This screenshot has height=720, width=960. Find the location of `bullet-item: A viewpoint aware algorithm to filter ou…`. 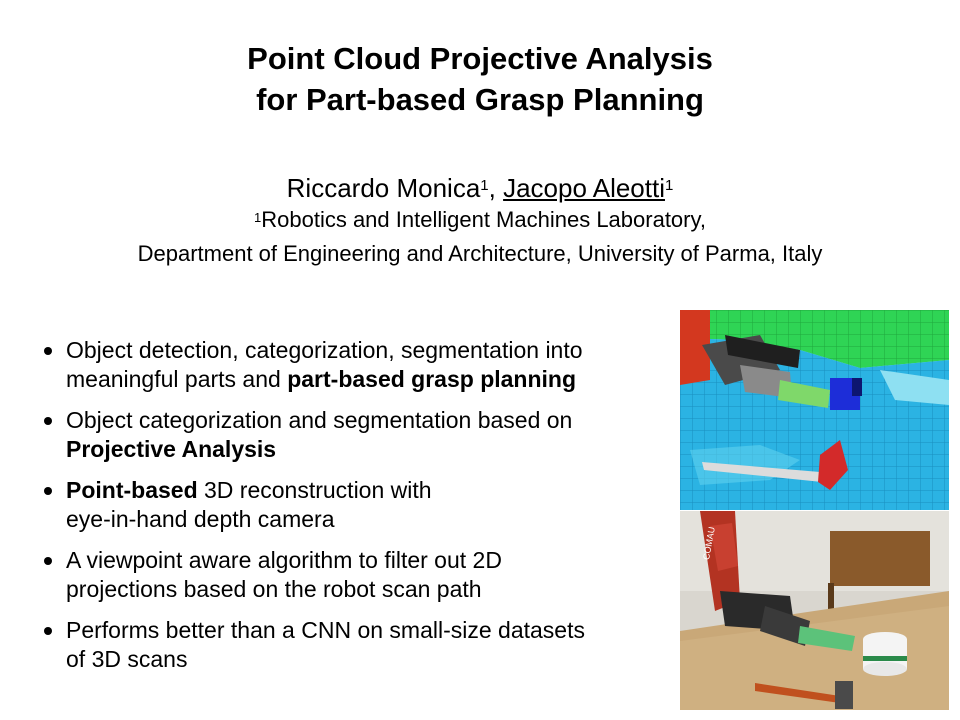

bullet-item: A viewpoint aware algorithm to filter ou… is located at coordinates (360, 575).